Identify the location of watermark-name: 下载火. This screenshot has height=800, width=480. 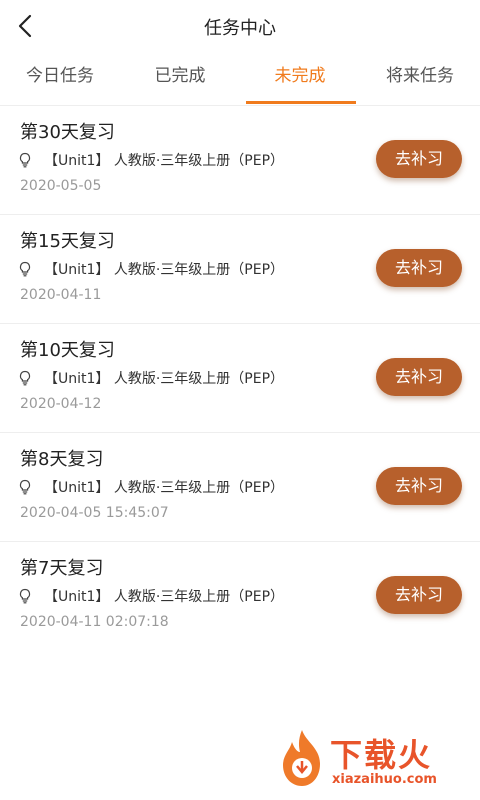
(381, 755).